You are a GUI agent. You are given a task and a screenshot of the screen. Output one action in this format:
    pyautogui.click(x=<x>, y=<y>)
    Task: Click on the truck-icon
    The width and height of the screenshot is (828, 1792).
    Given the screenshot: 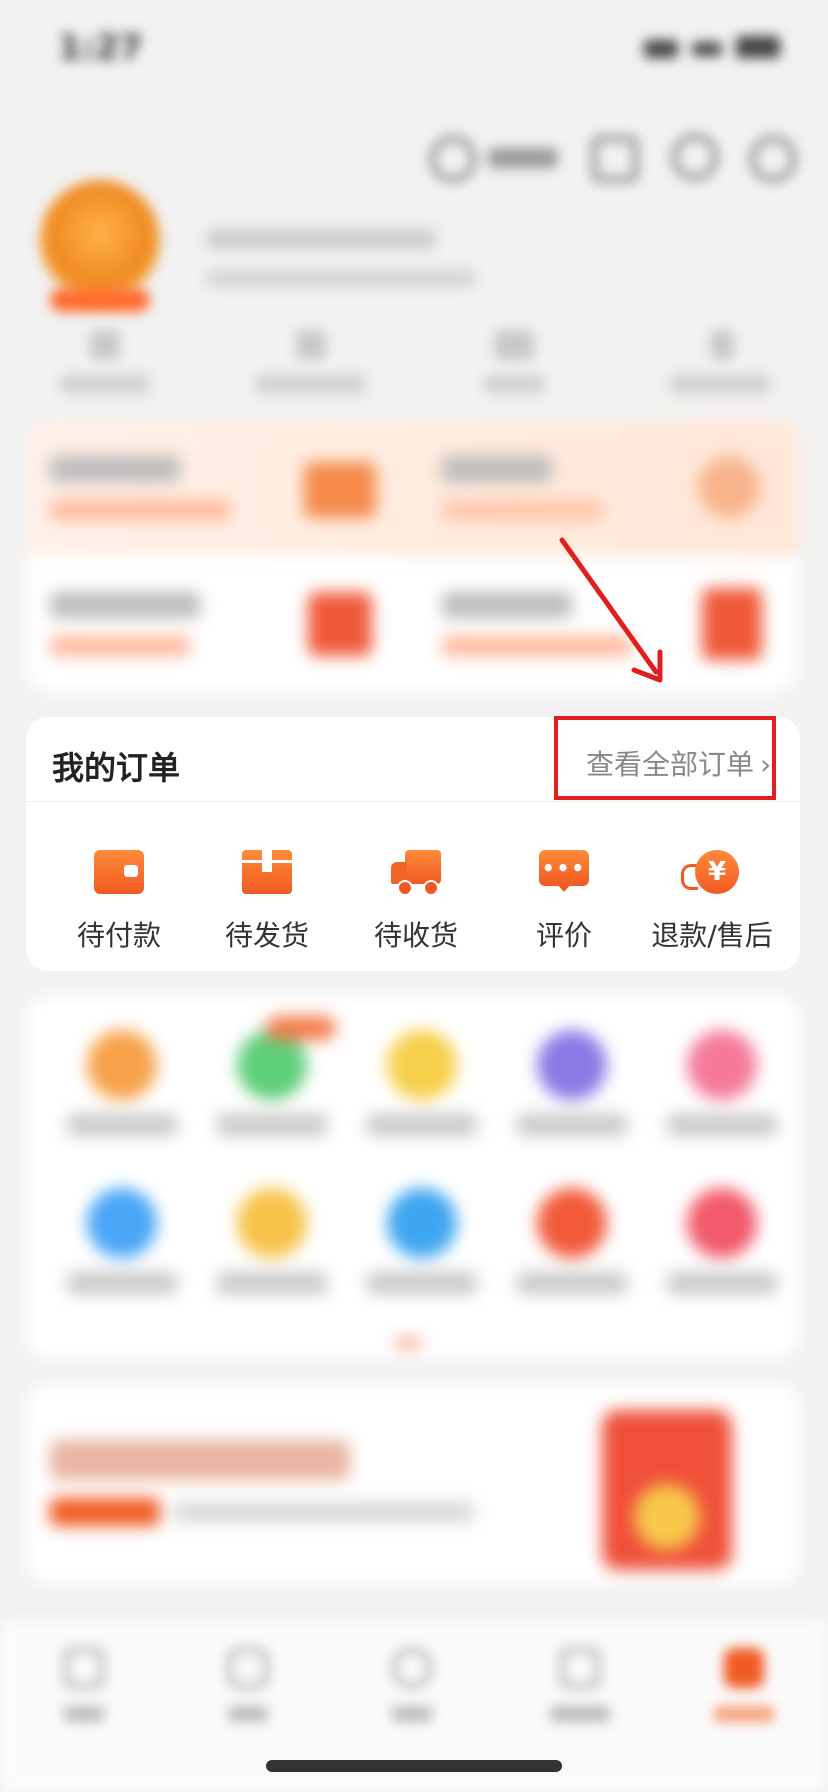 What is the action you would take?
    pyautogui.click(x=416, y=873)
    